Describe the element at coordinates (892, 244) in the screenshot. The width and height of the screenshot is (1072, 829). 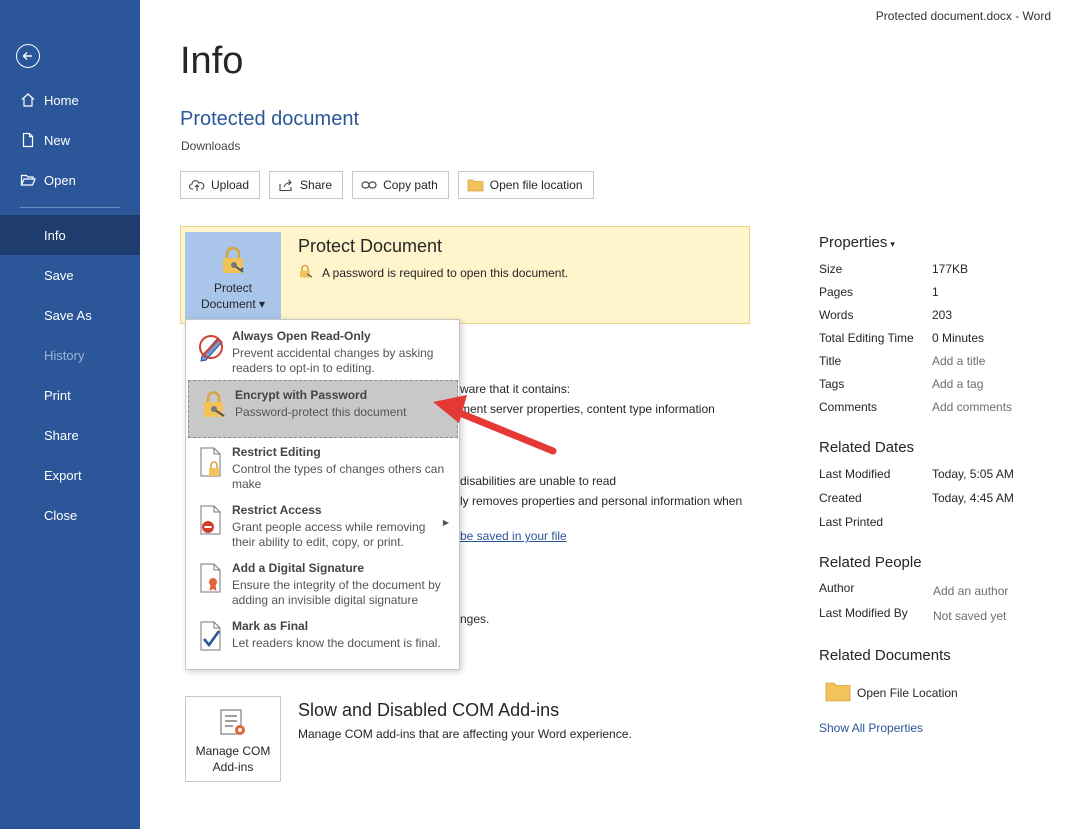
I see `chevron-down-icon: ▾` at that location.